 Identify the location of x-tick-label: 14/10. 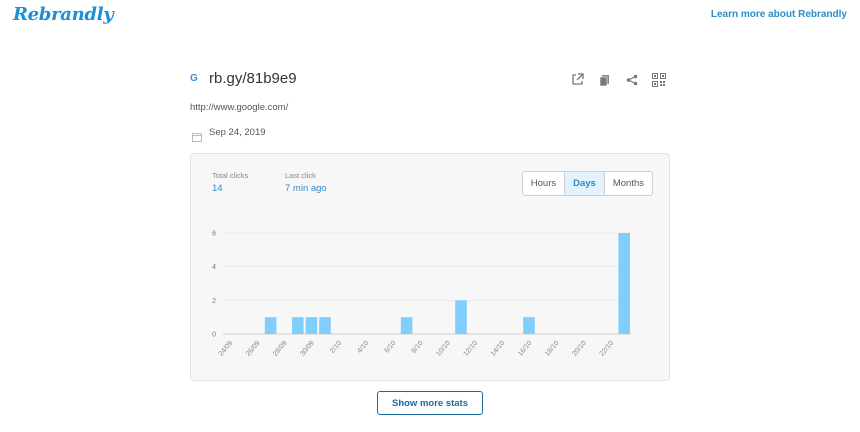
(498, 349).